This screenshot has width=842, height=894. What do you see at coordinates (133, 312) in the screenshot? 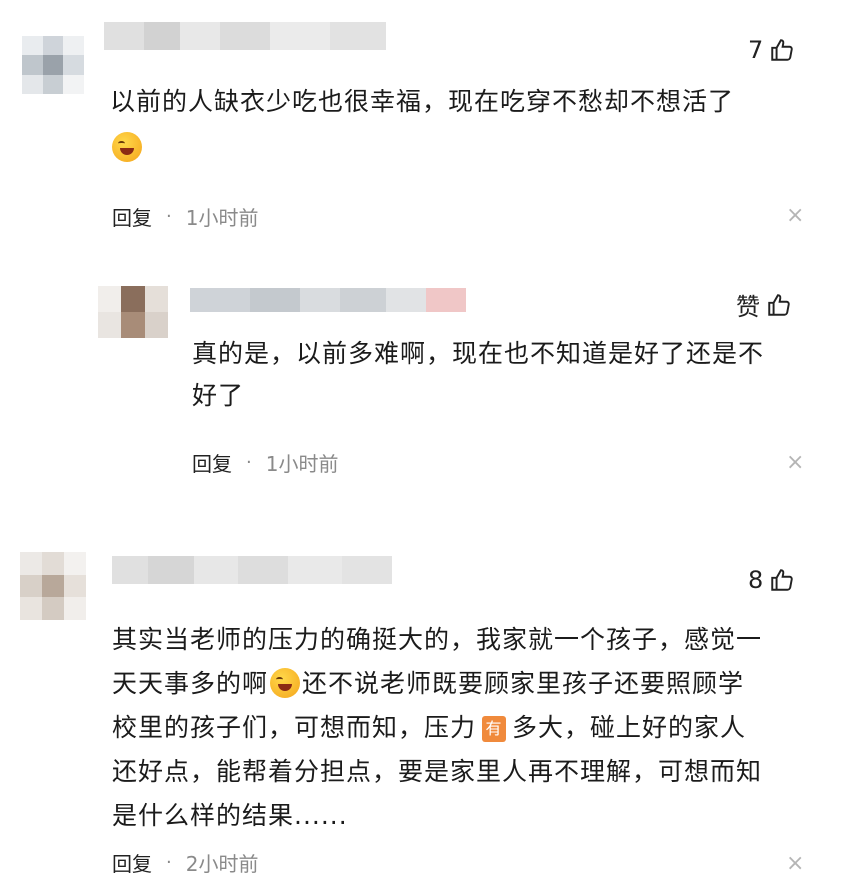
I see `reply-avatar` at bounding box center [133, 312].